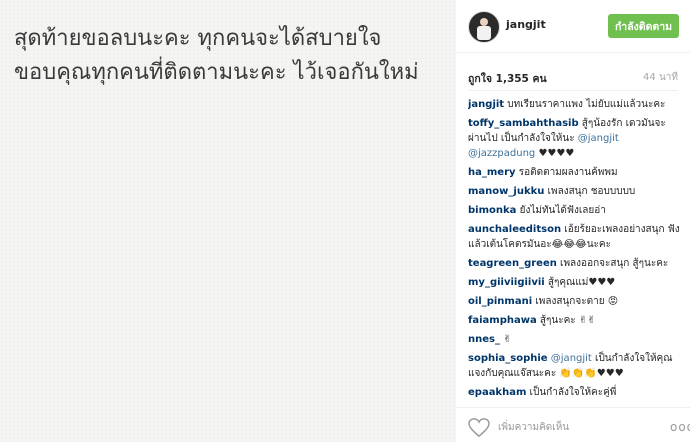  I want to click on comment-item: epaakham เป็นกำลังใจให้คะคู่พี่, so click(574, 391).